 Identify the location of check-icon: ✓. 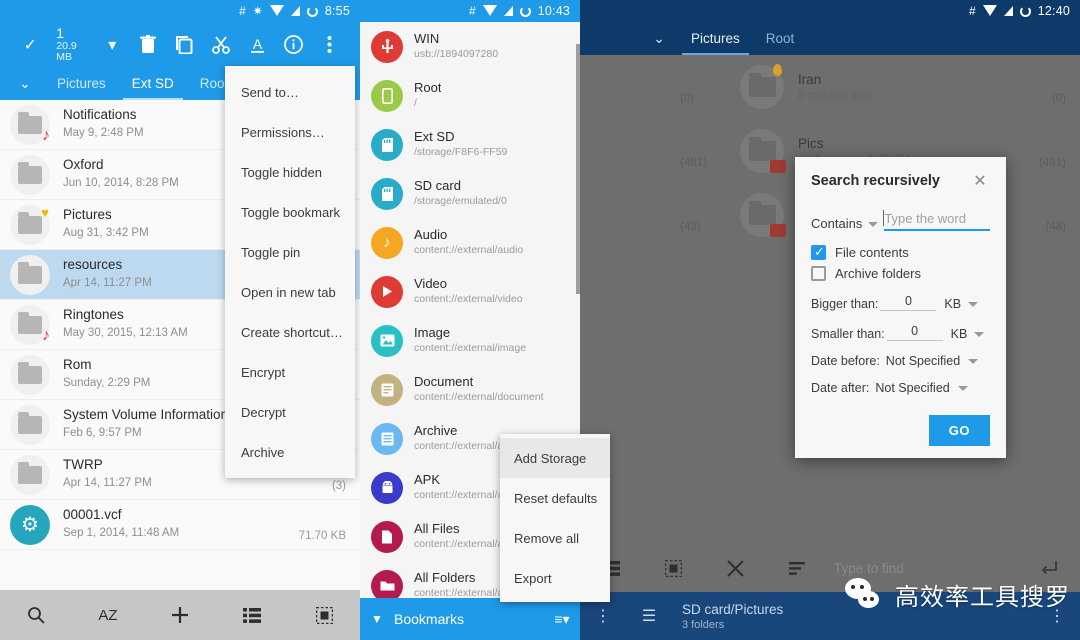
(30, 44).